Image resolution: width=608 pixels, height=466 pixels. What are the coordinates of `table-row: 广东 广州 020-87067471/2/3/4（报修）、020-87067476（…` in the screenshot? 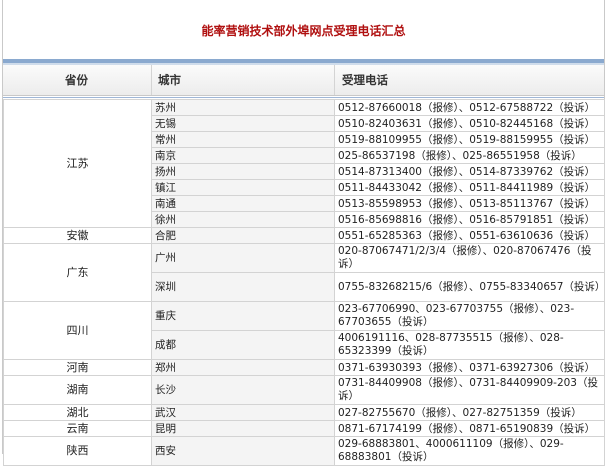 It's located at (304, 272).